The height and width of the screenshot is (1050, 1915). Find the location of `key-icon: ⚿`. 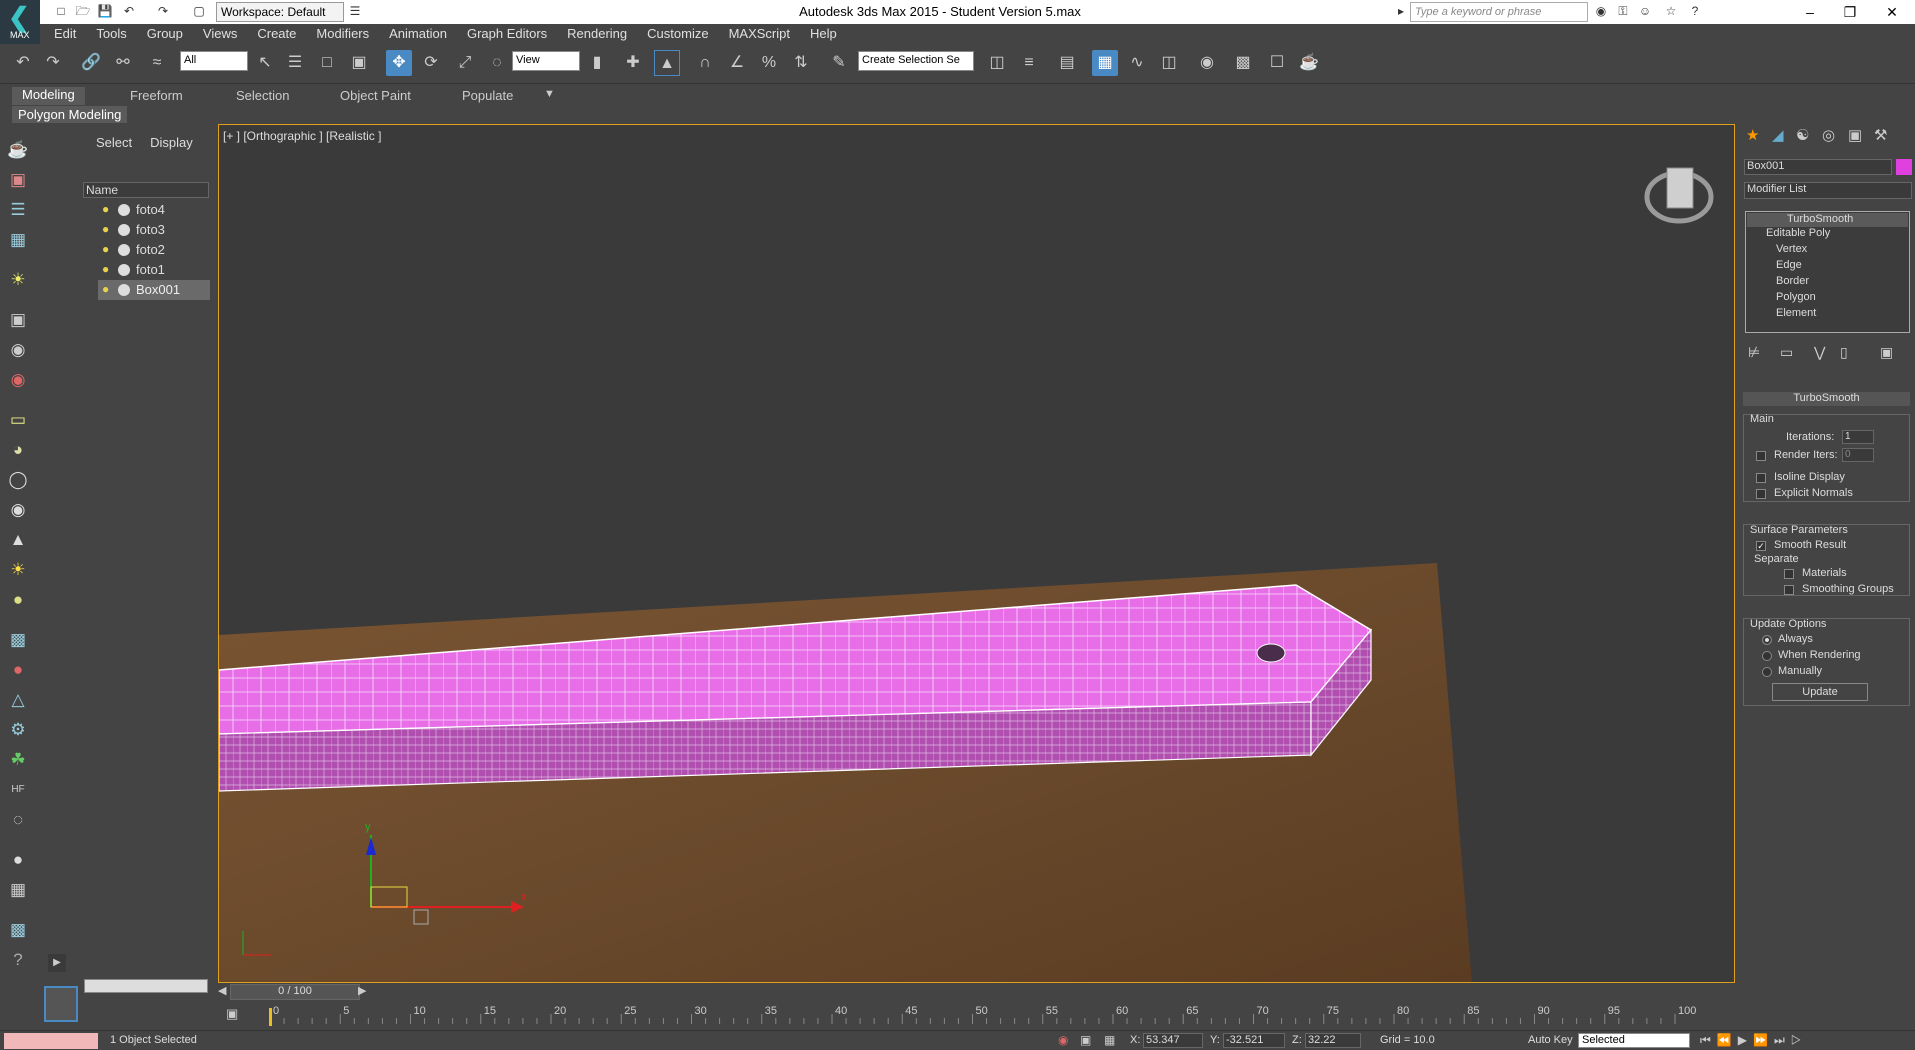

key-icon: ⚿ is located at coordinates (1623, 11).